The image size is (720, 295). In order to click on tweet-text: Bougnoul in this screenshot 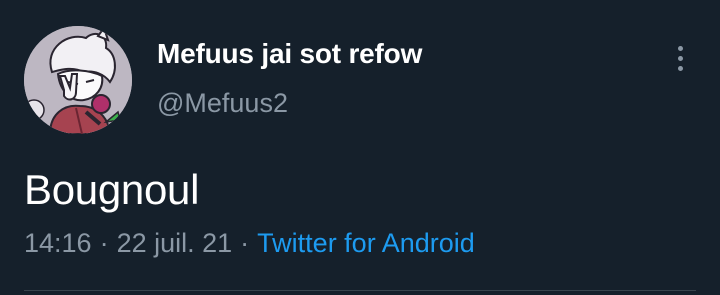, I will do `click(112, 189)`.